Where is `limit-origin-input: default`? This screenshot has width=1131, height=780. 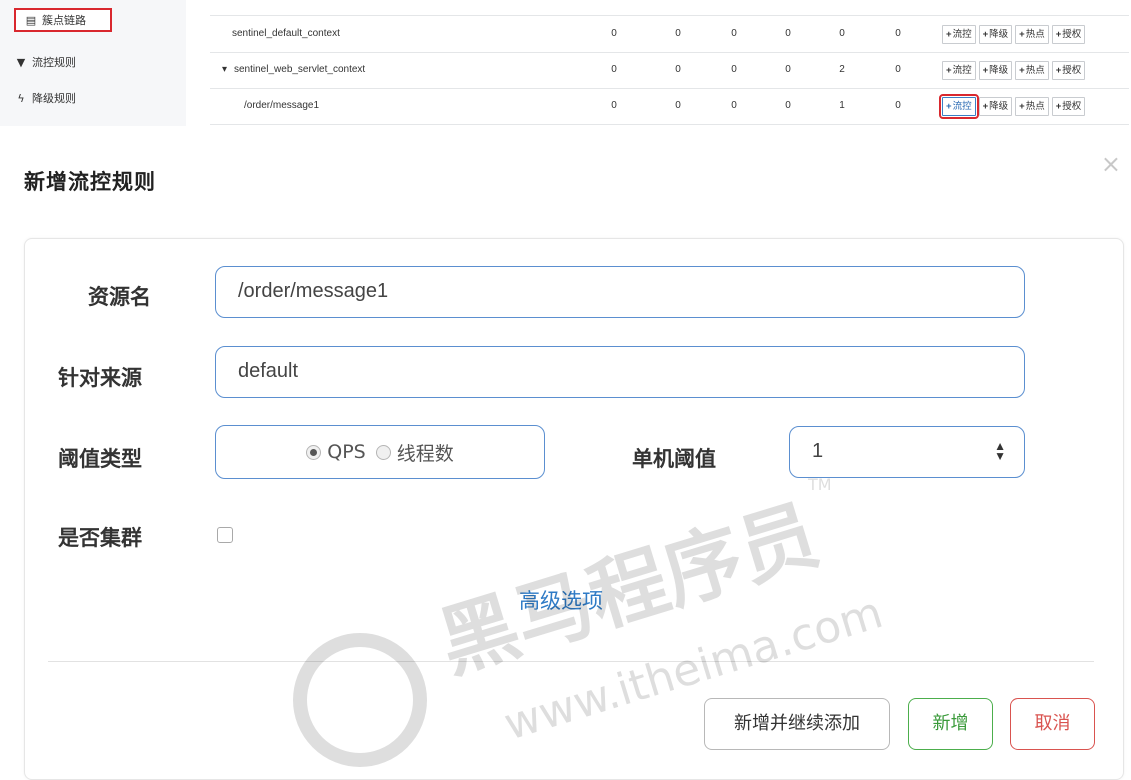 limit-origin-input: default is located at coordinates (620, 372).